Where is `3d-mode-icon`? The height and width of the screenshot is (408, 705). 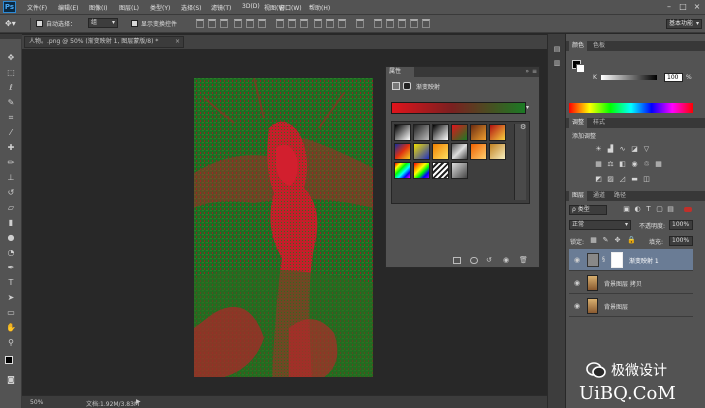 3d-mode-icon is located at coordinates (378, 23).